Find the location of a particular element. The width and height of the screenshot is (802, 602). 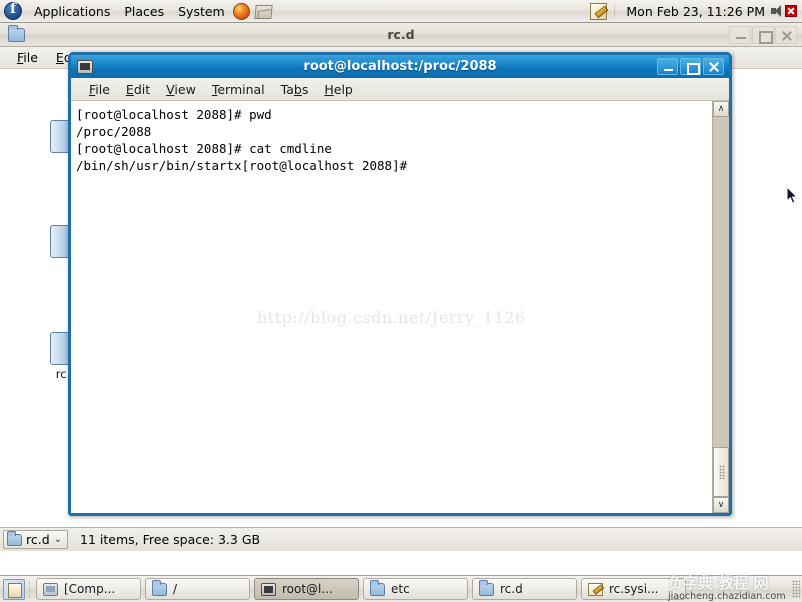

terminal-menu-edit: Edit is located at coordinates (138, 89).